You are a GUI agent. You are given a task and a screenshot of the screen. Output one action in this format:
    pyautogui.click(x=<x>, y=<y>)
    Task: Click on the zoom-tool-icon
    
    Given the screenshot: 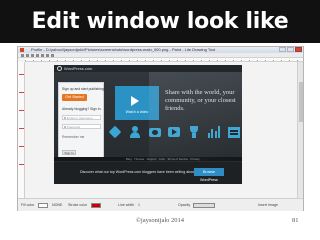 What is the action you would take?
    pyautogui.click(x=52, y=55)
    